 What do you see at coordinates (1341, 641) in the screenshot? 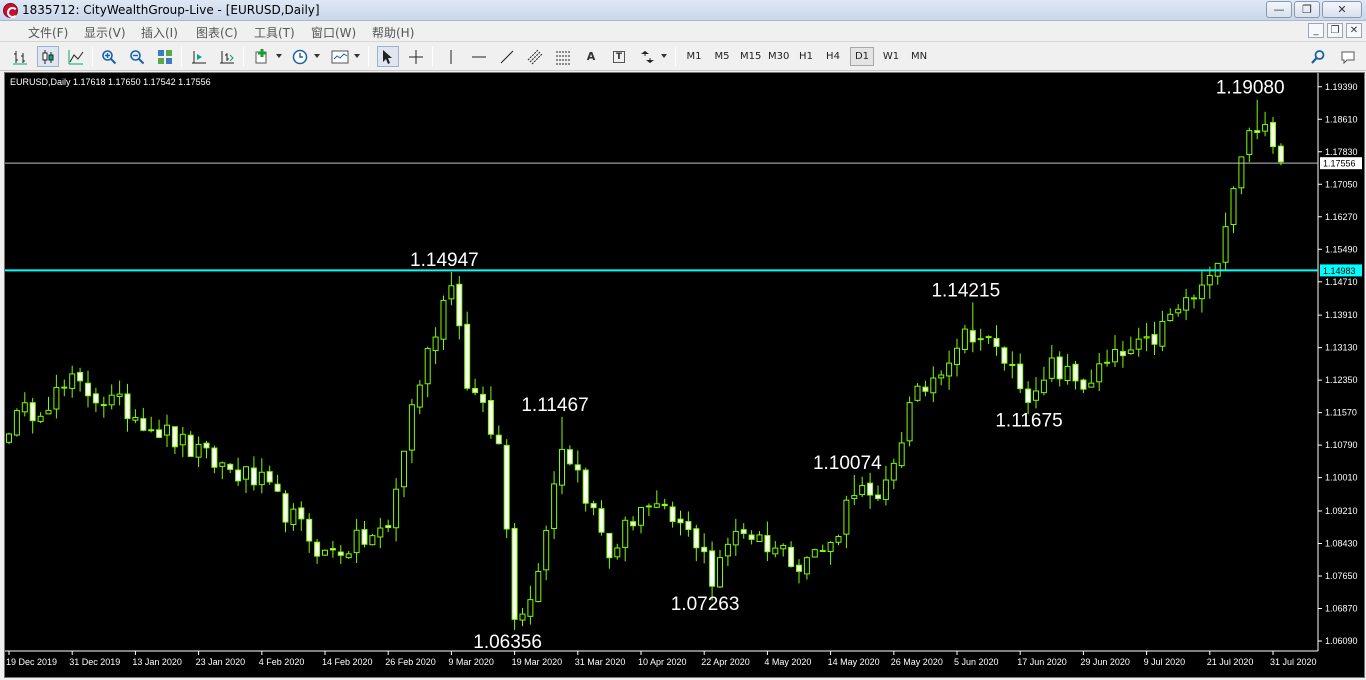
I see `price-tick-label: 1.06090` at bounding box center [1341, 641].